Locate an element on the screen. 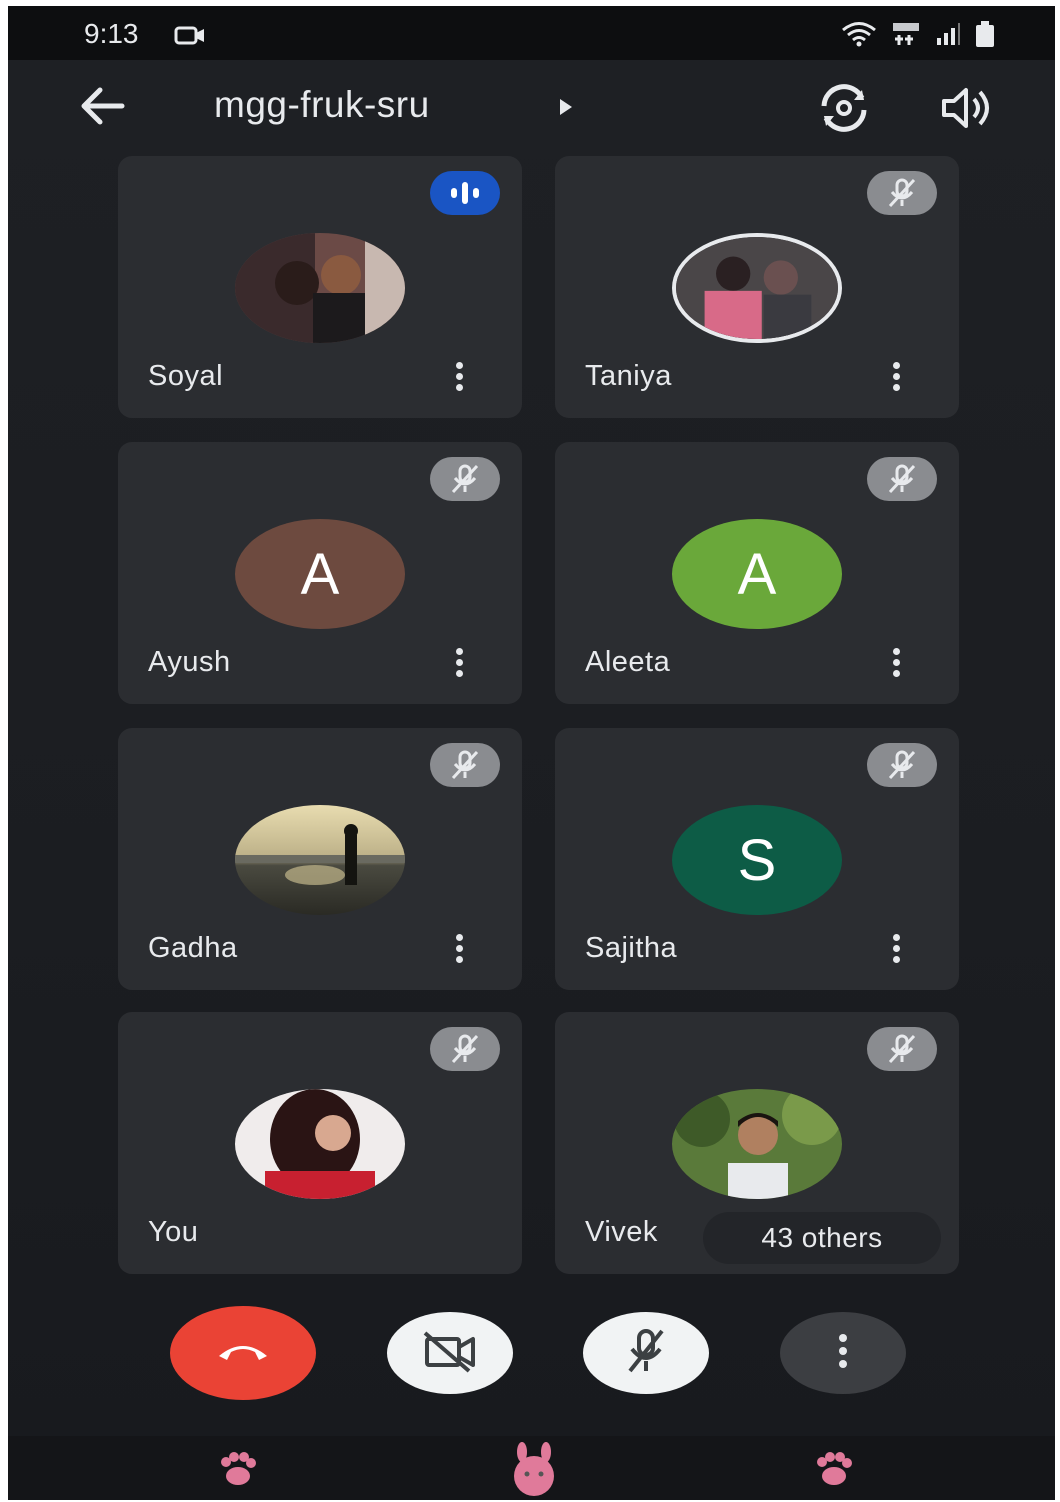 The height and width of the screenshot is (1502, 1060). call-header: mgg-fruk-sru is located at coordinates (531, 108).